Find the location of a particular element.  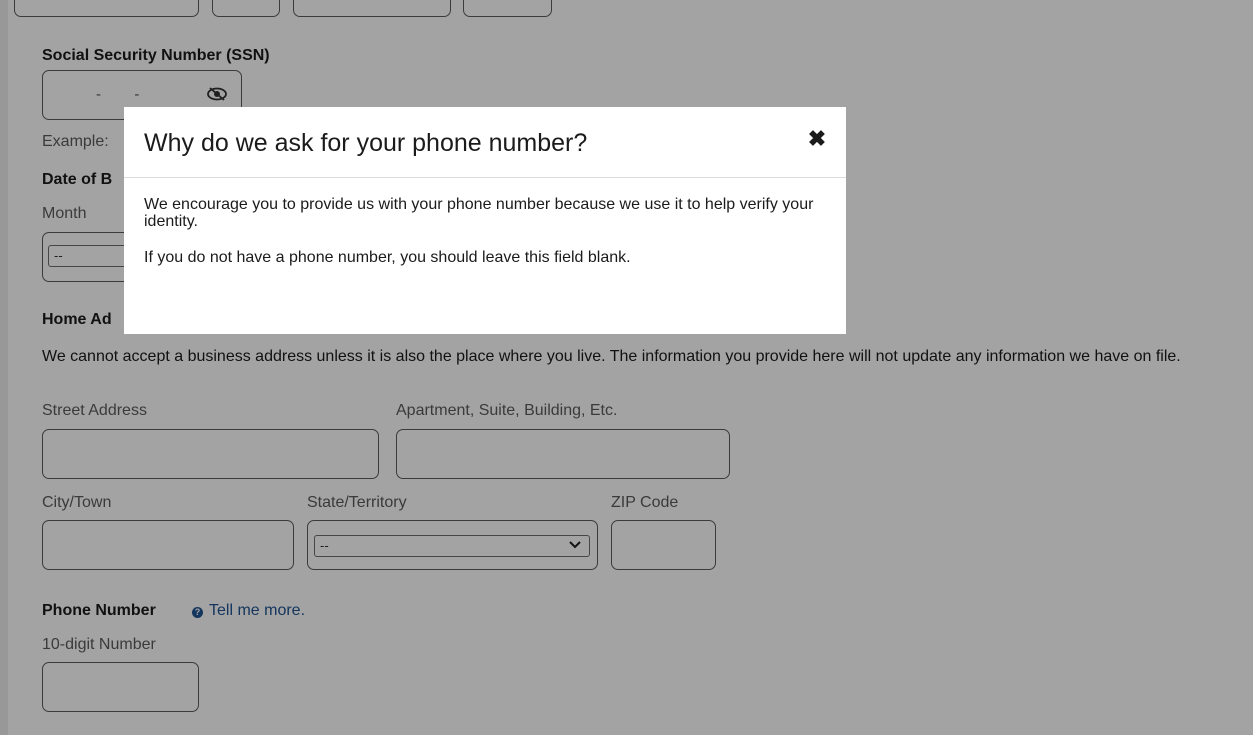

close-icon: ✖ is located at coordinates (817, 139).